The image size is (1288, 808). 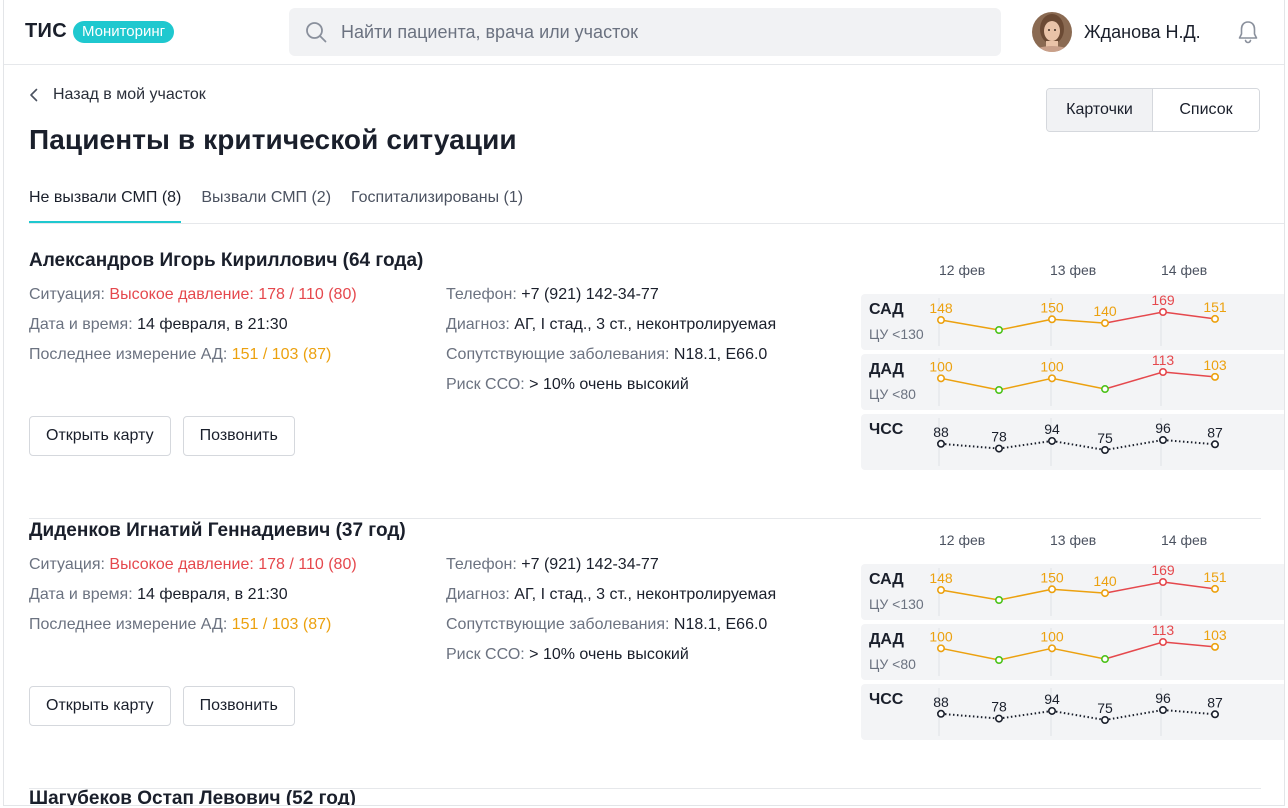 What do you see at coordinates (1248, 32) in the screenshot?
I see `bell-icon` at bounding box center [1248, 32].